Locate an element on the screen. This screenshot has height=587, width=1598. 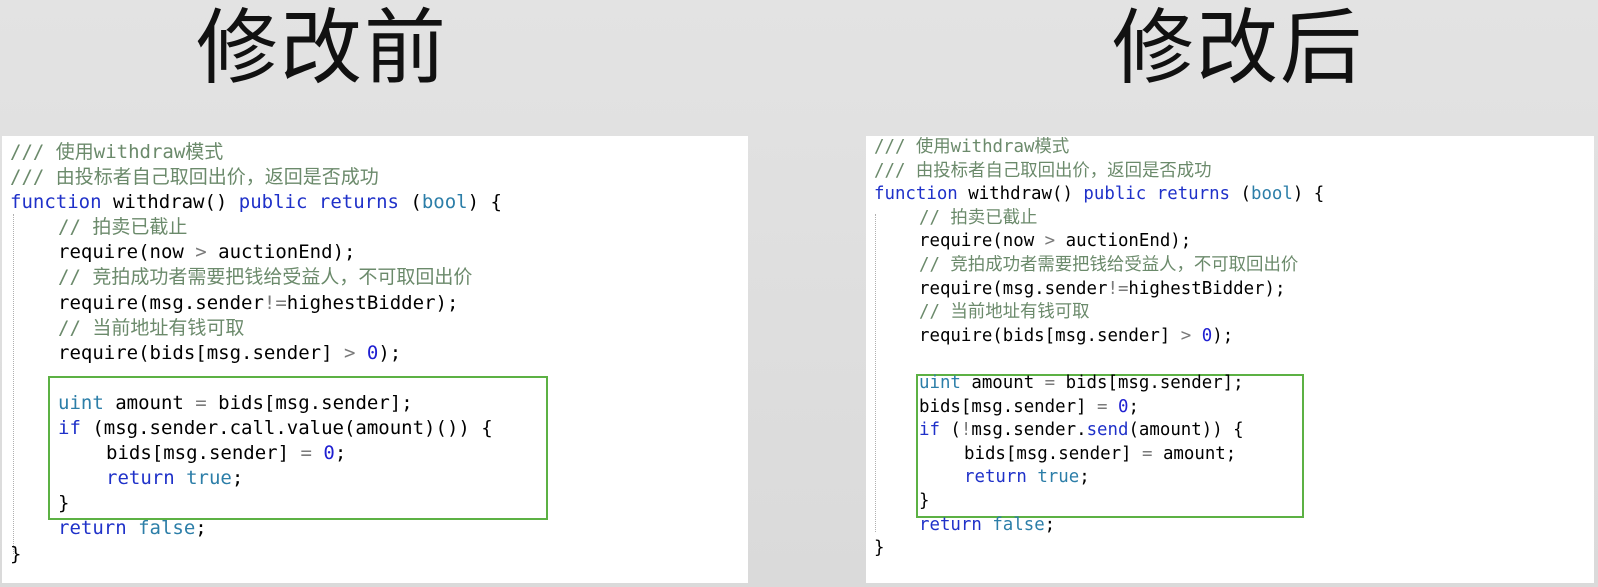
code-line: if (!msg.sender.send(amount)) { is located at coordinates (1099, 431).